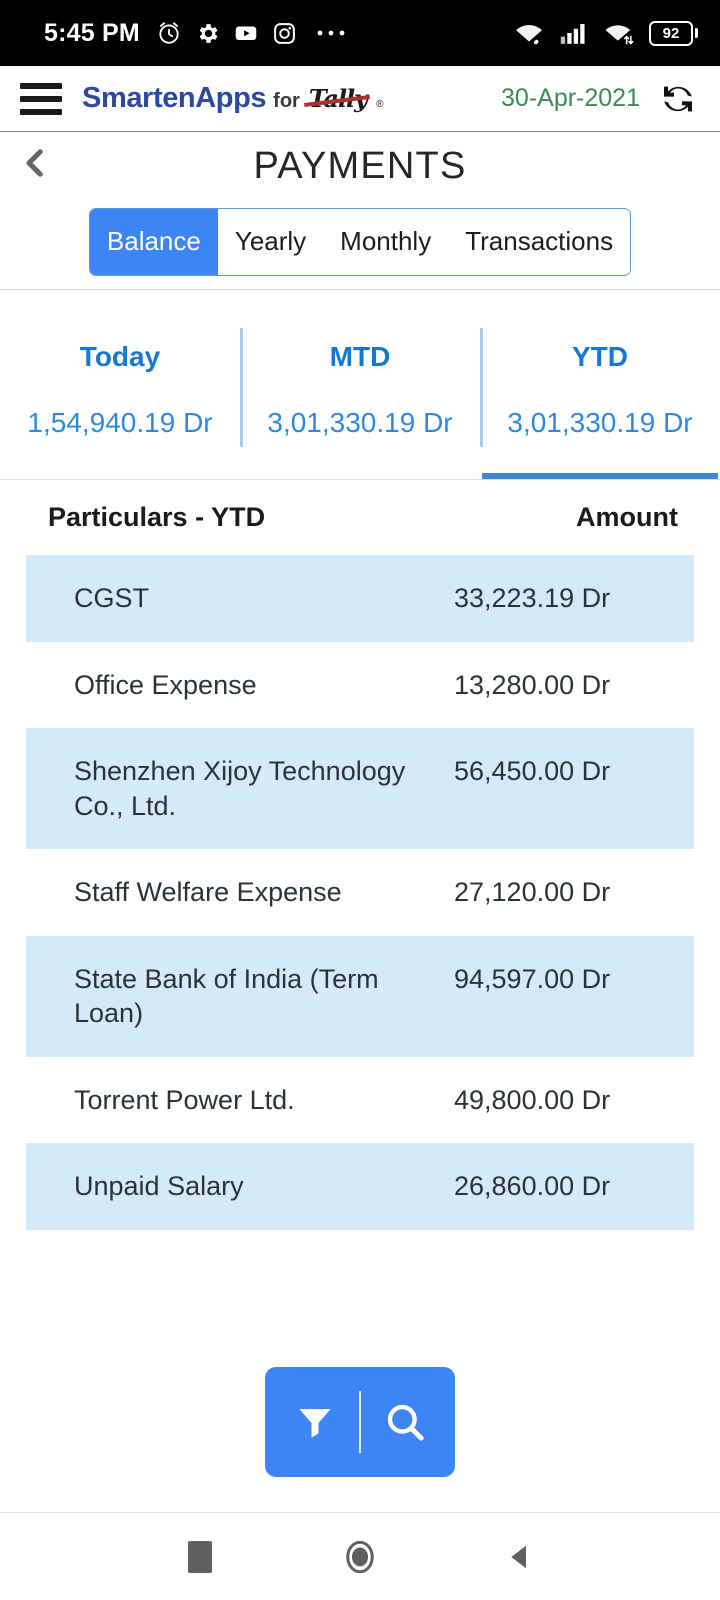  Describe the element at coordinates (159, 1186) in the screenshot. I see `row-particulars: Unpaid Salary` at that location.